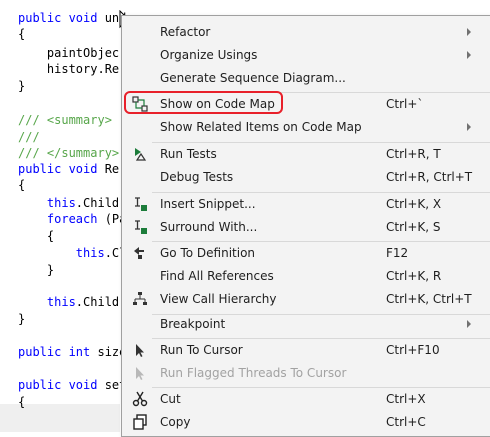  What do you see at coordinates (429, 299) in the screenshot?
I see `menu-item-shortcut: Ctrl+K, Ctrl+T` at bounding box center [429, 299].